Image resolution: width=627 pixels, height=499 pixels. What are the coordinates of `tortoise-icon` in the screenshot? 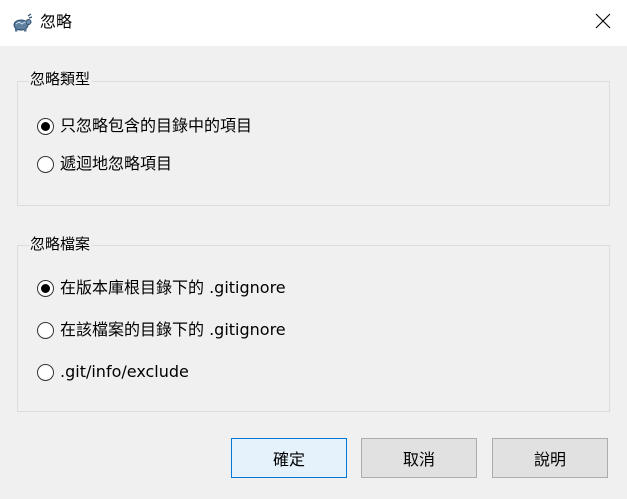 It's located at (22, 23).